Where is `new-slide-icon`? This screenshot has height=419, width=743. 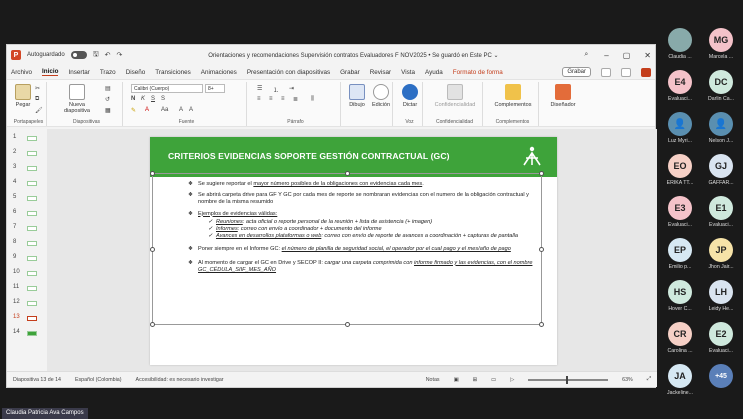
new-slide-icon is located at coordinates (77, 92).